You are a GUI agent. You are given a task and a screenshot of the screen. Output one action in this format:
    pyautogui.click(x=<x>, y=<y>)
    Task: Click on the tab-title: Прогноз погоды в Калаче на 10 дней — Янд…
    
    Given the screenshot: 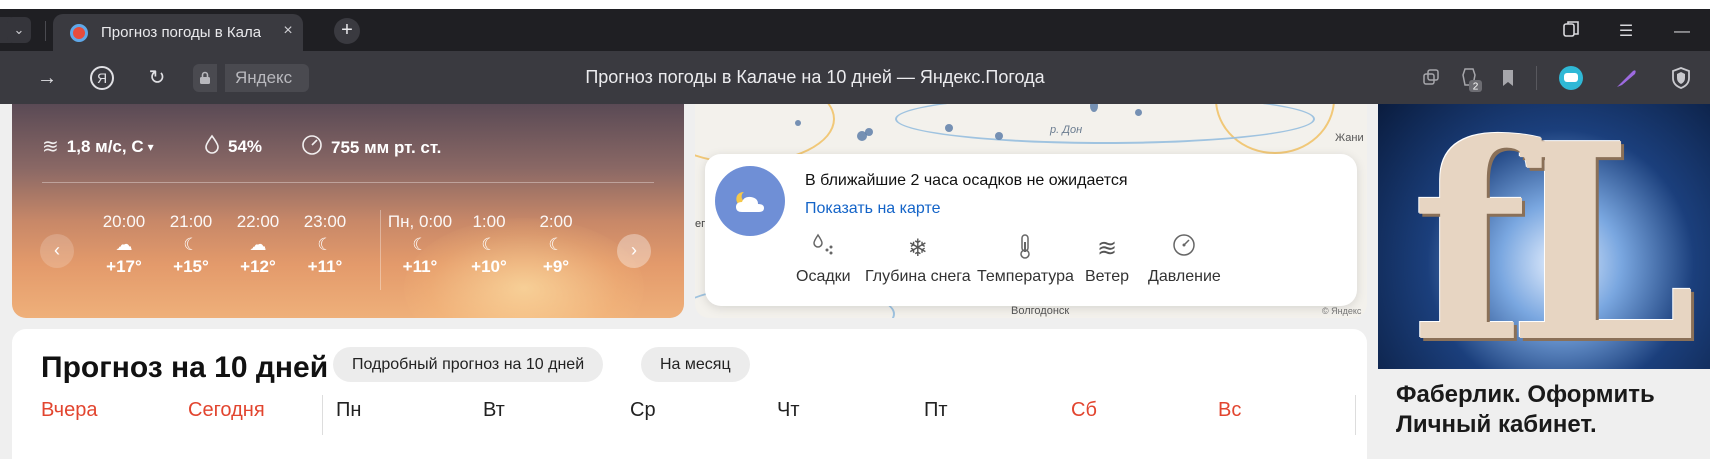 What is the action you would take?
    pyautogui.click(x=181, y=32)
    